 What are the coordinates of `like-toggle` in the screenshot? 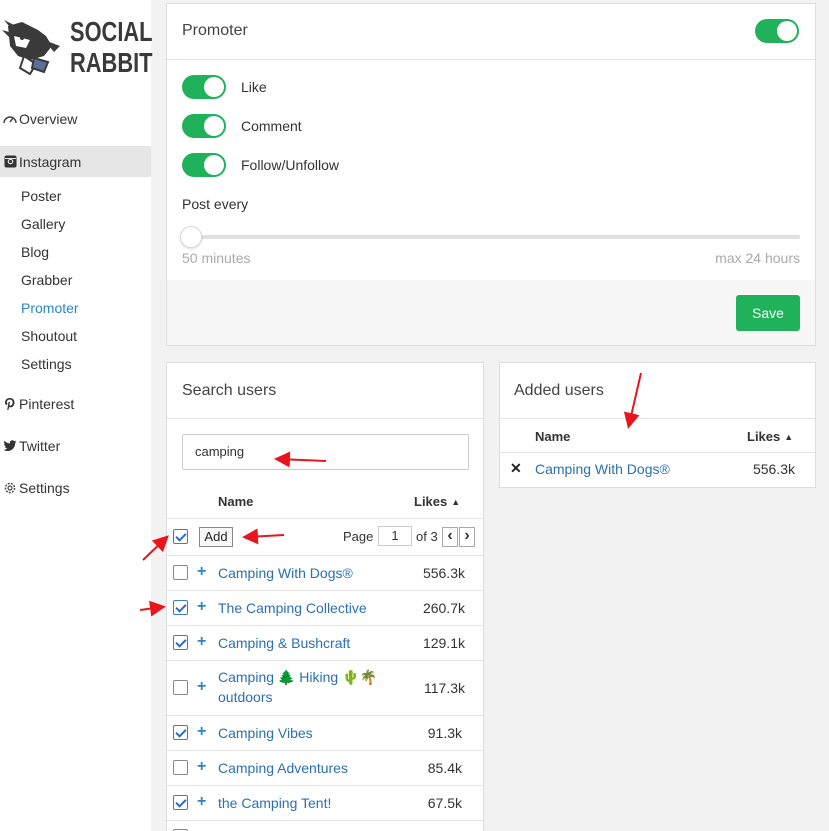 It's located at (204, 87).